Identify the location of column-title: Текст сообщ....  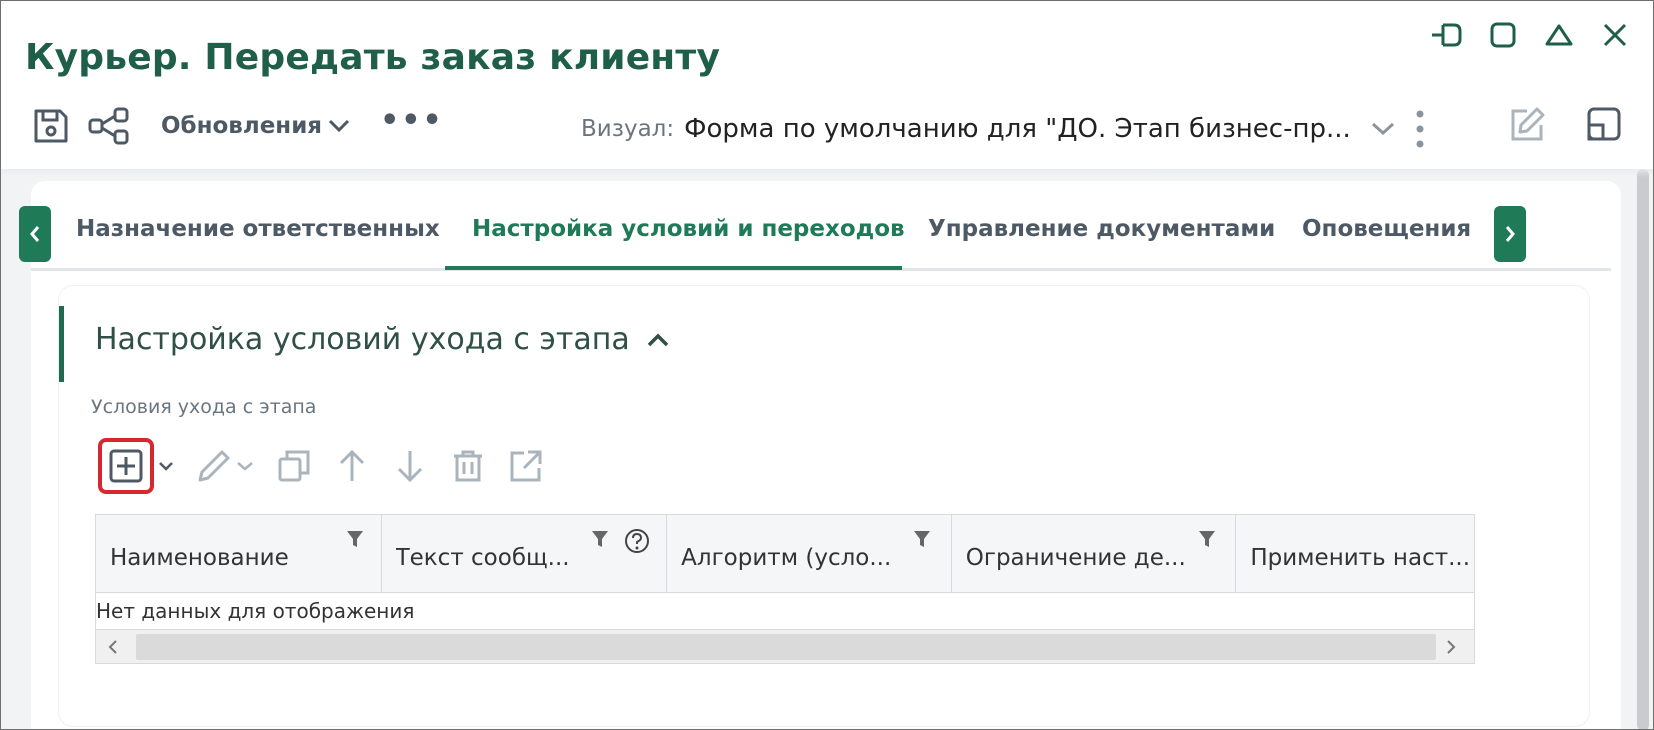
(482, 558).